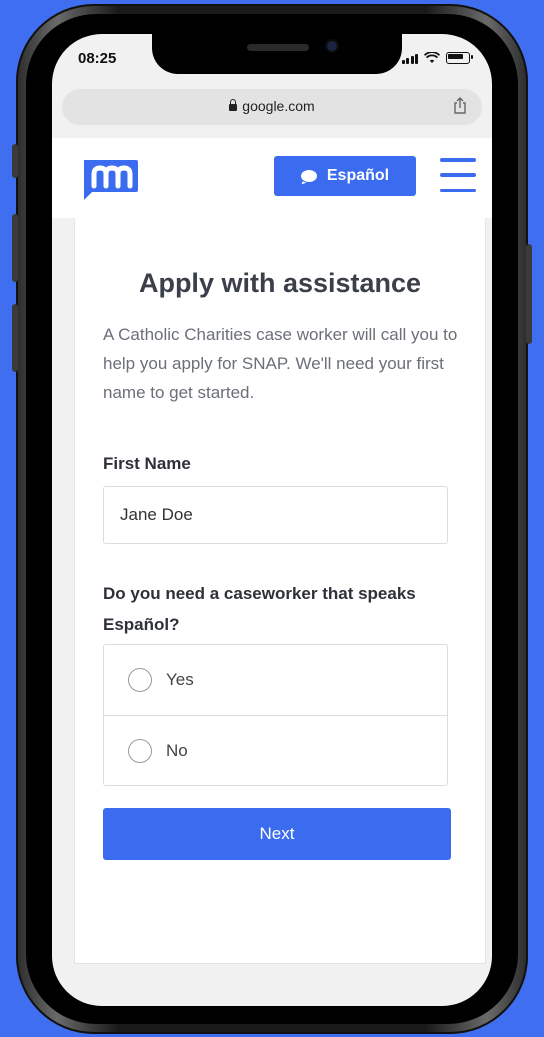 The width and height of the screenshot is (544, 1037). I want to click on radio-label-no: No, so click(177, 750).